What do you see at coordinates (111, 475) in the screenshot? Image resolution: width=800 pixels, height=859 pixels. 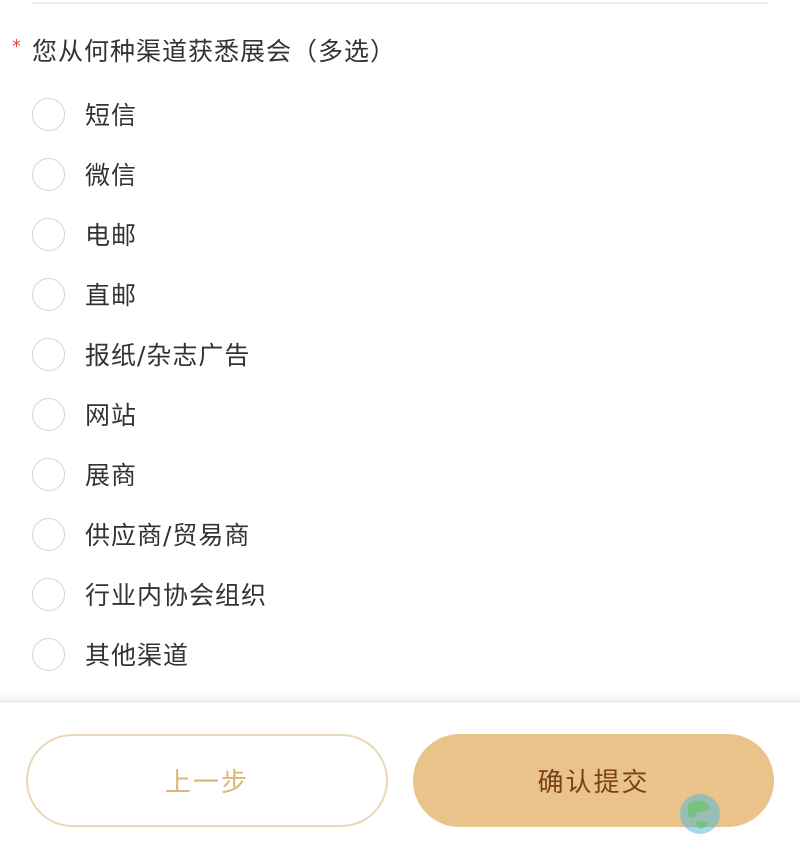 I see `option-label: 展商` at bounding box center [111, 475].